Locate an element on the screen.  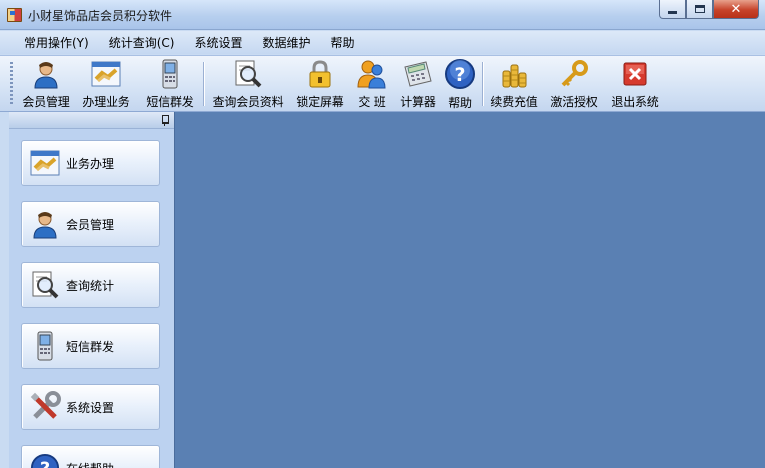
close-icon: ✕ is located at coordinates (736, 9).